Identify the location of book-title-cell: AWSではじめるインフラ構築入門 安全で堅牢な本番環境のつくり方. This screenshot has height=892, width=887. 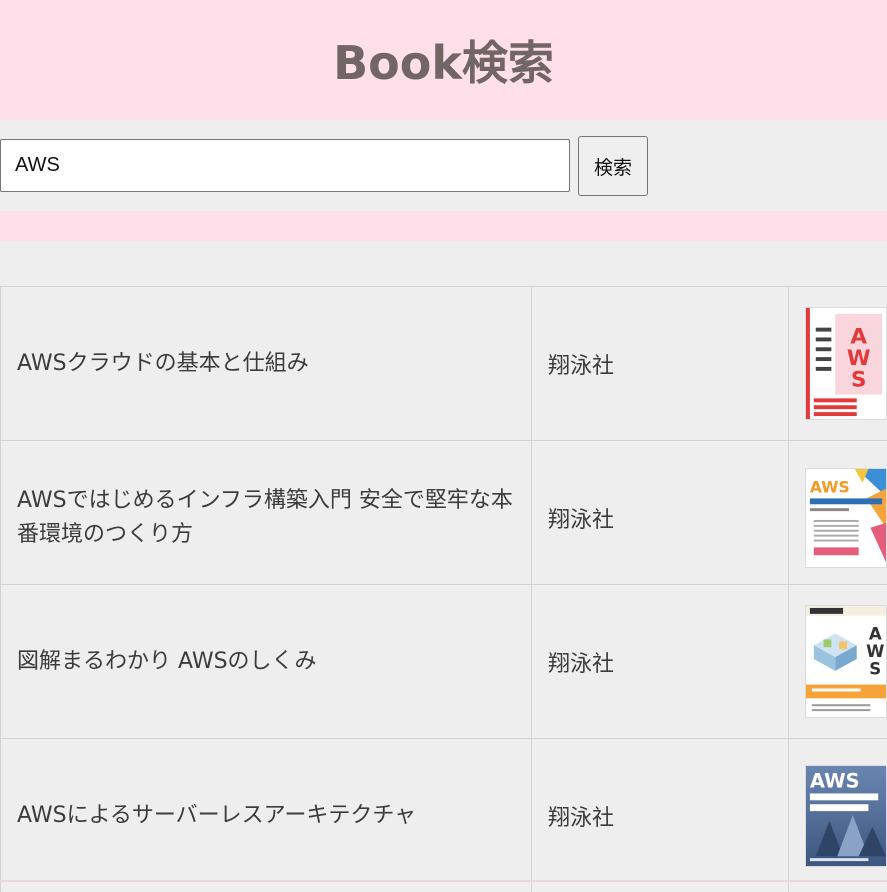
(266, 517).